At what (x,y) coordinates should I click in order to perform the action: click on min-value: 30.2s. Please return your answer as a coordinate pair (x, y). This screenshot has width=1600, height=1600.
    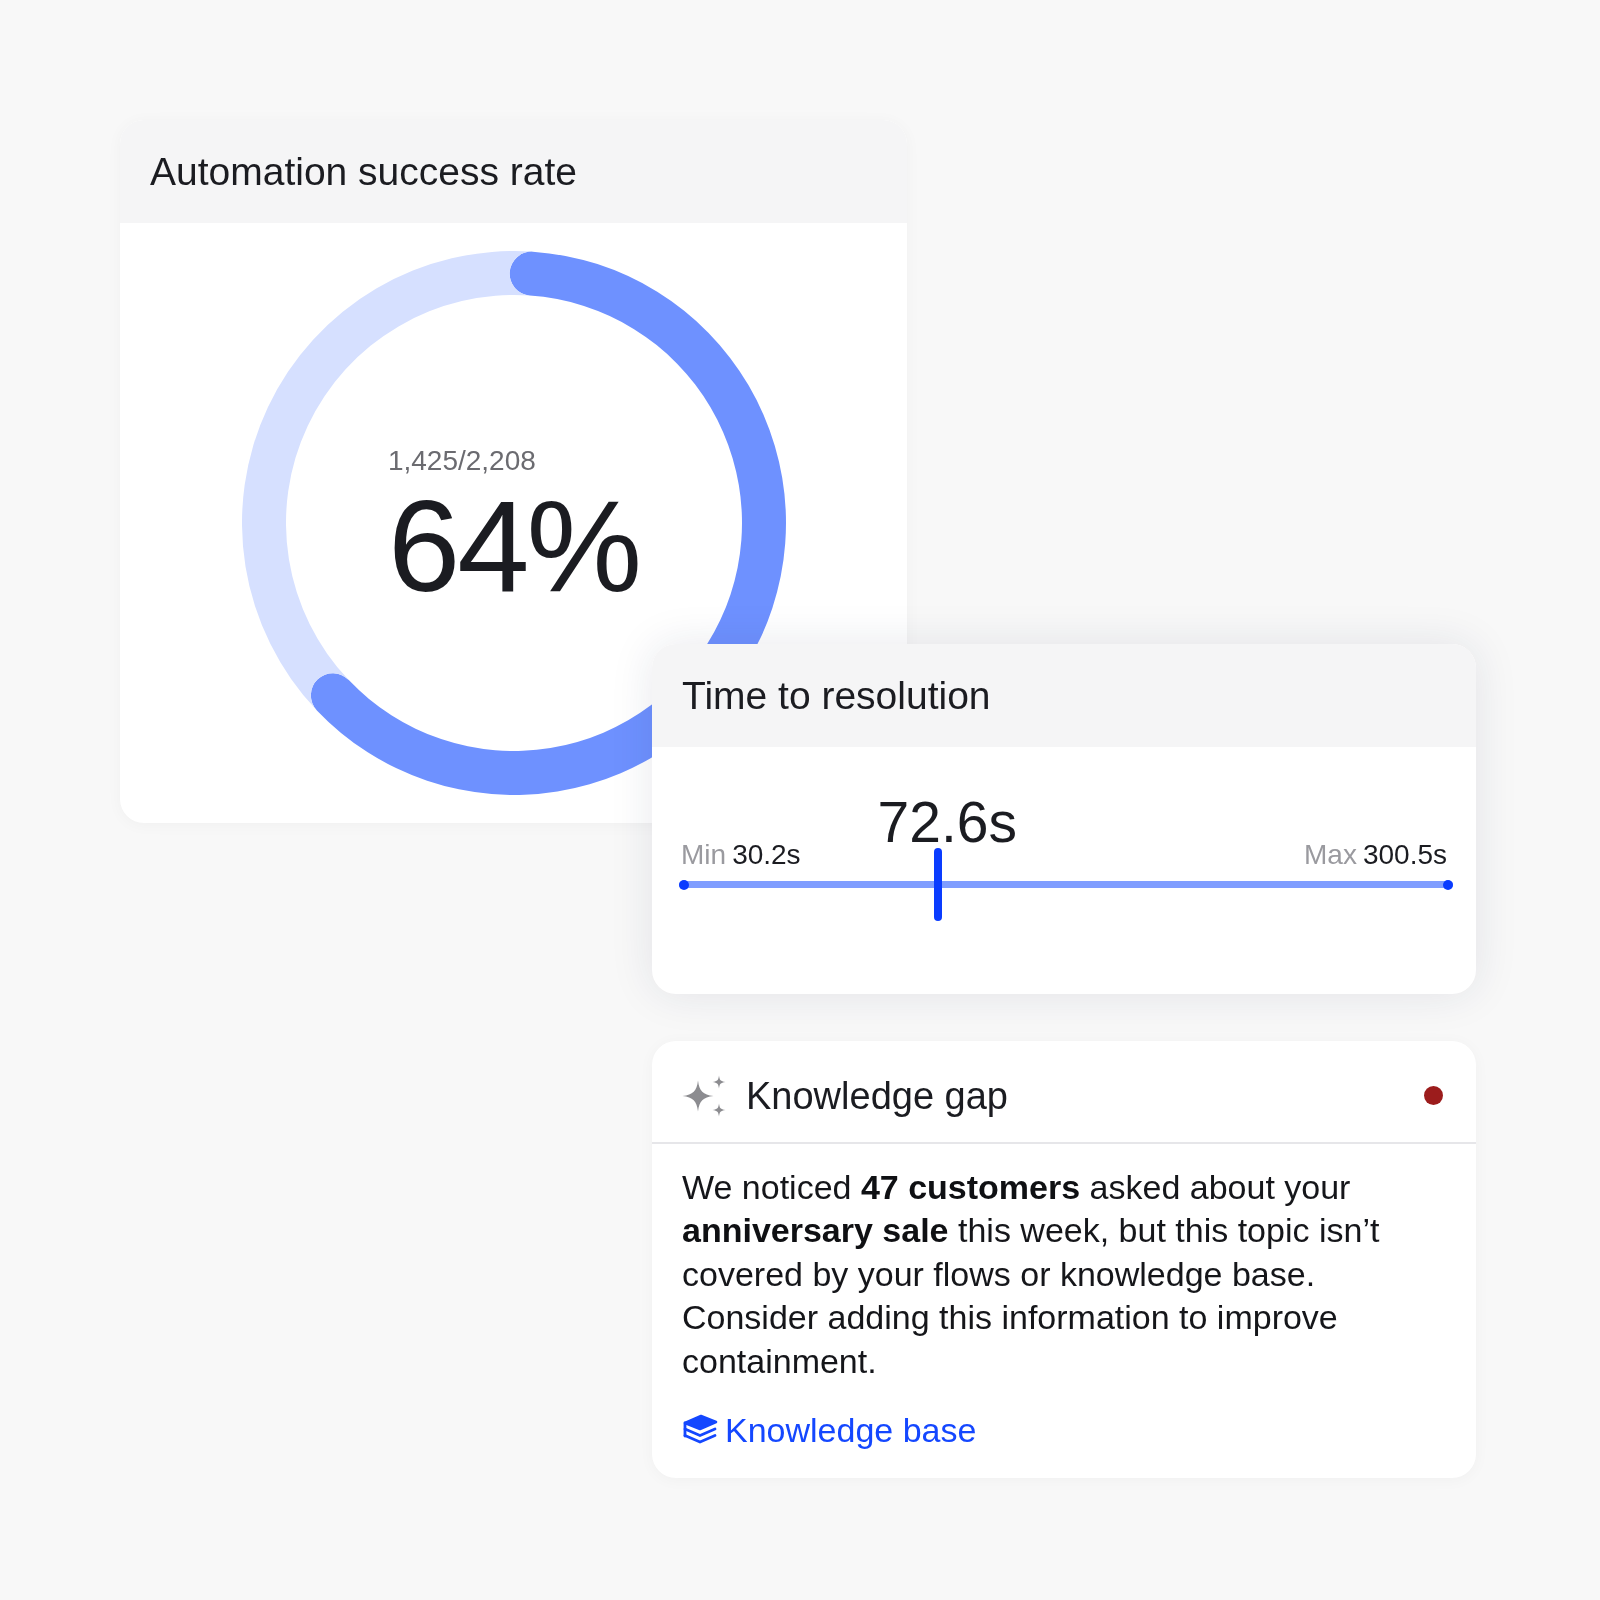
    Looking at the image, I should click on (766, 855).